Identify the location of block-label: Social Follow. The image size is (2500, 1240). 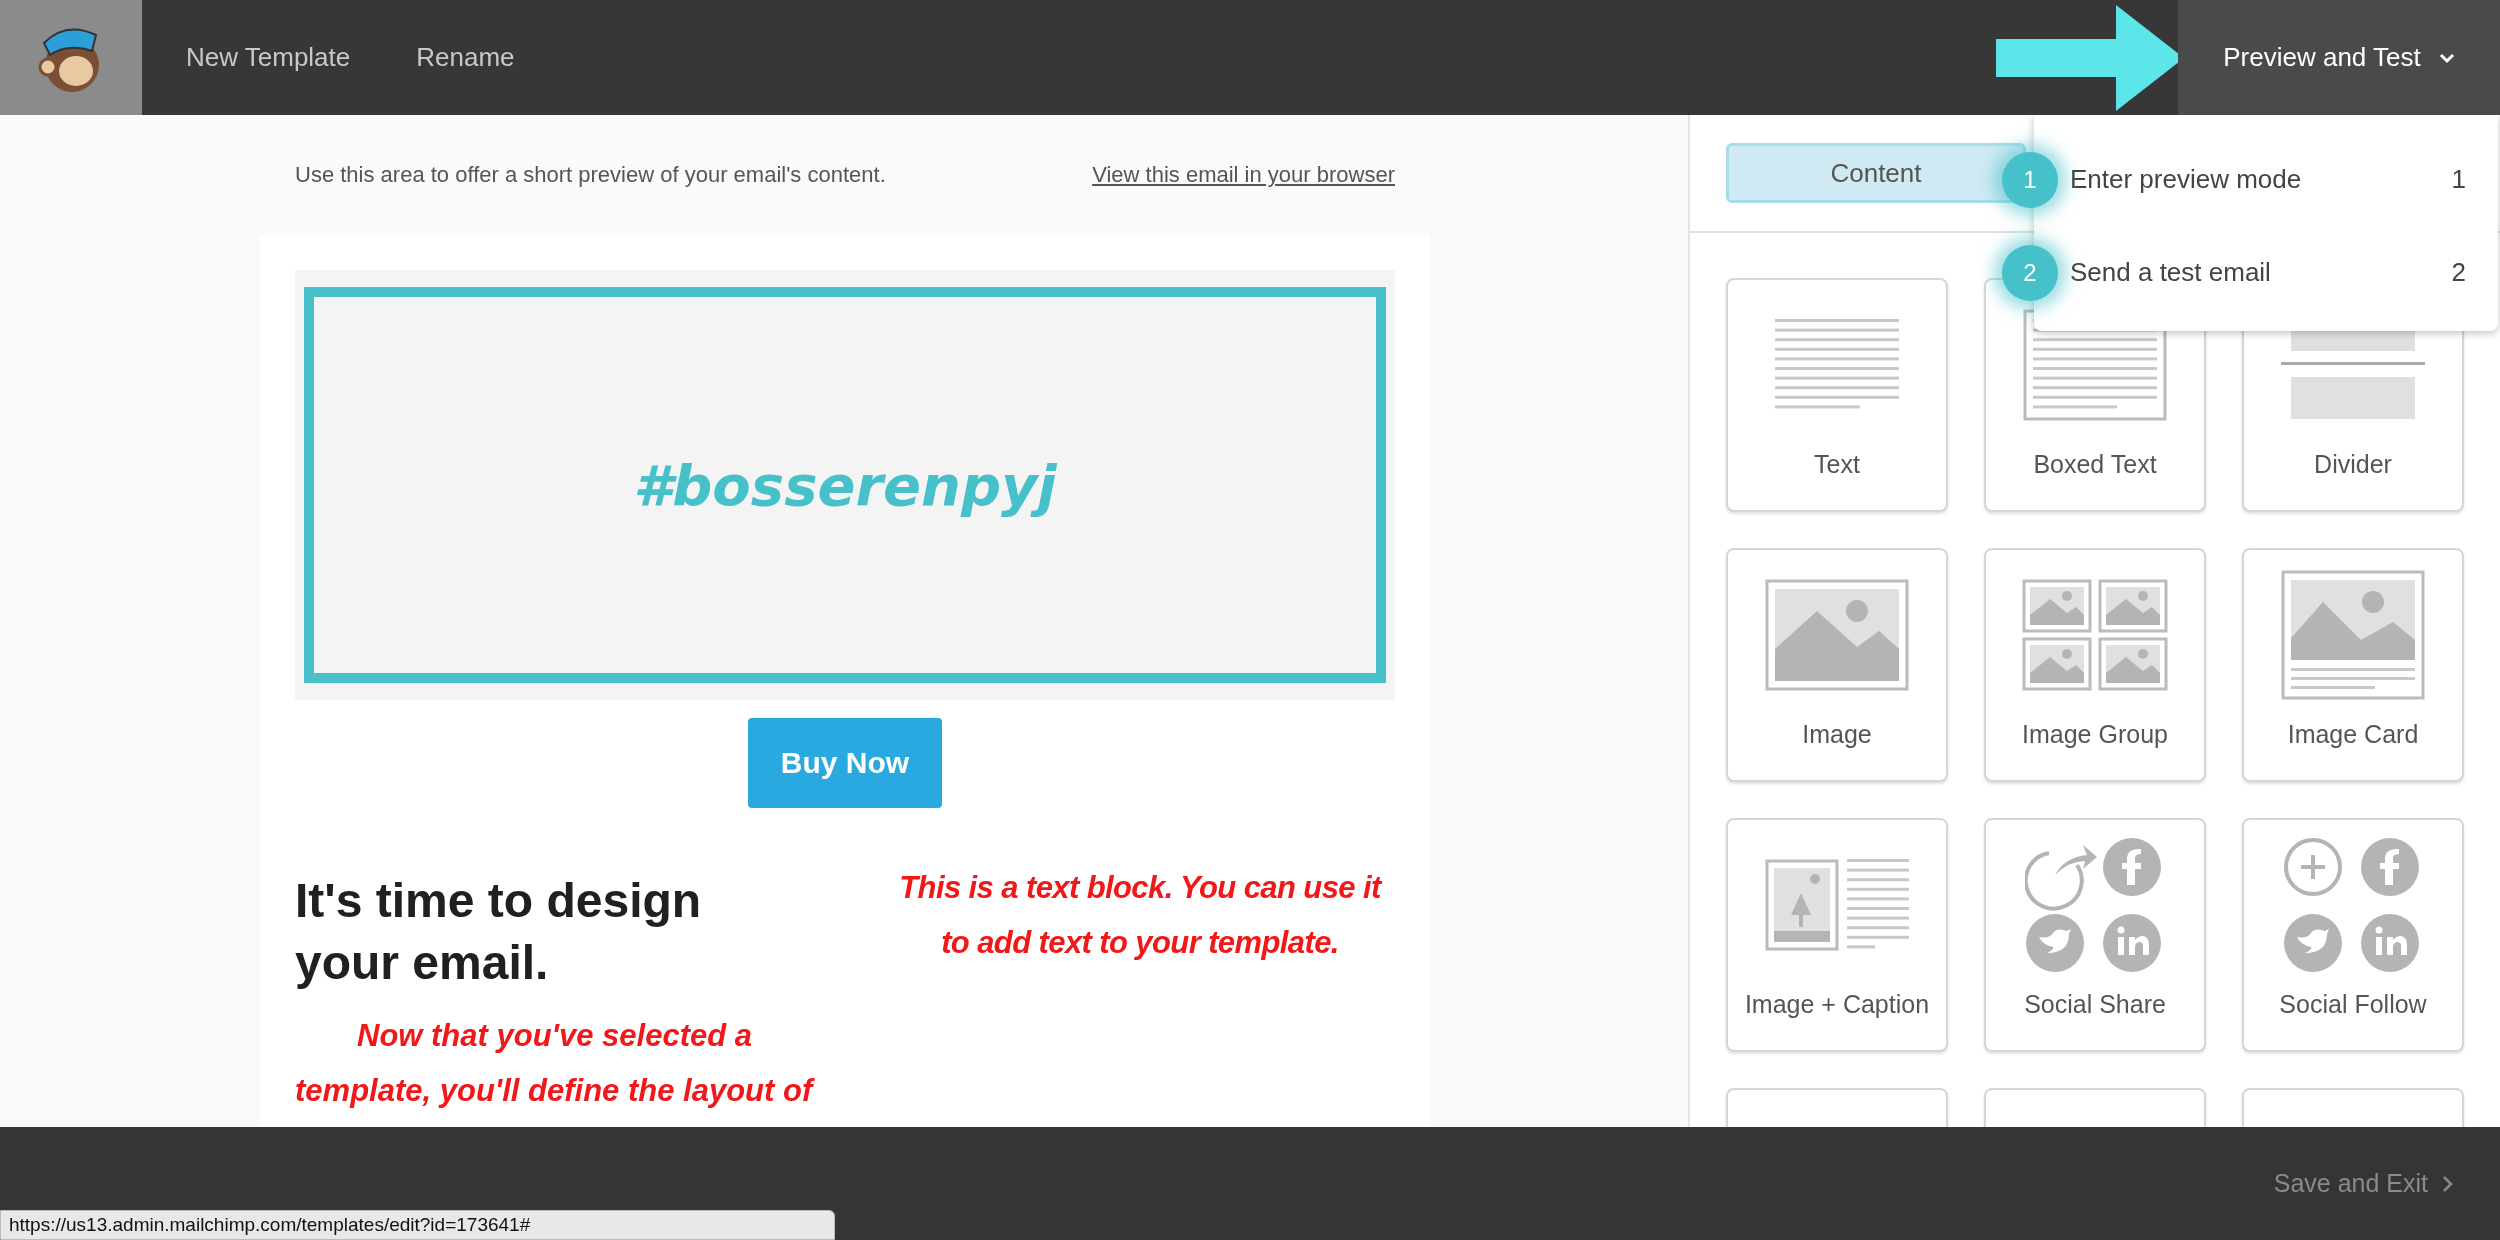
(2353, 1004).